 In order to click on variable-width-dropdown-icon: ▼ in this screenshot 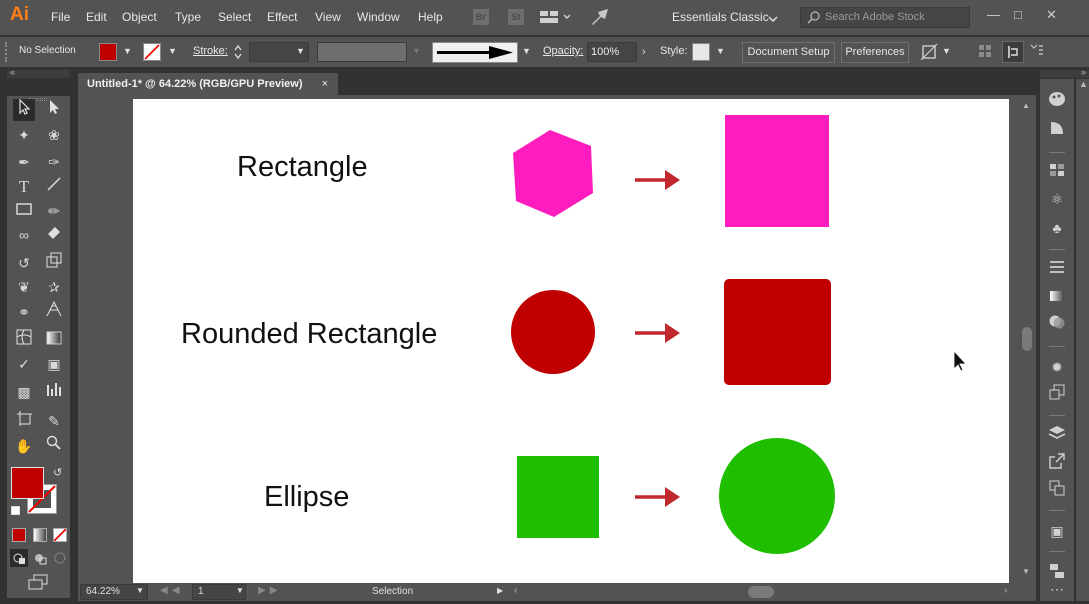, I will do `click(416, 51)`.